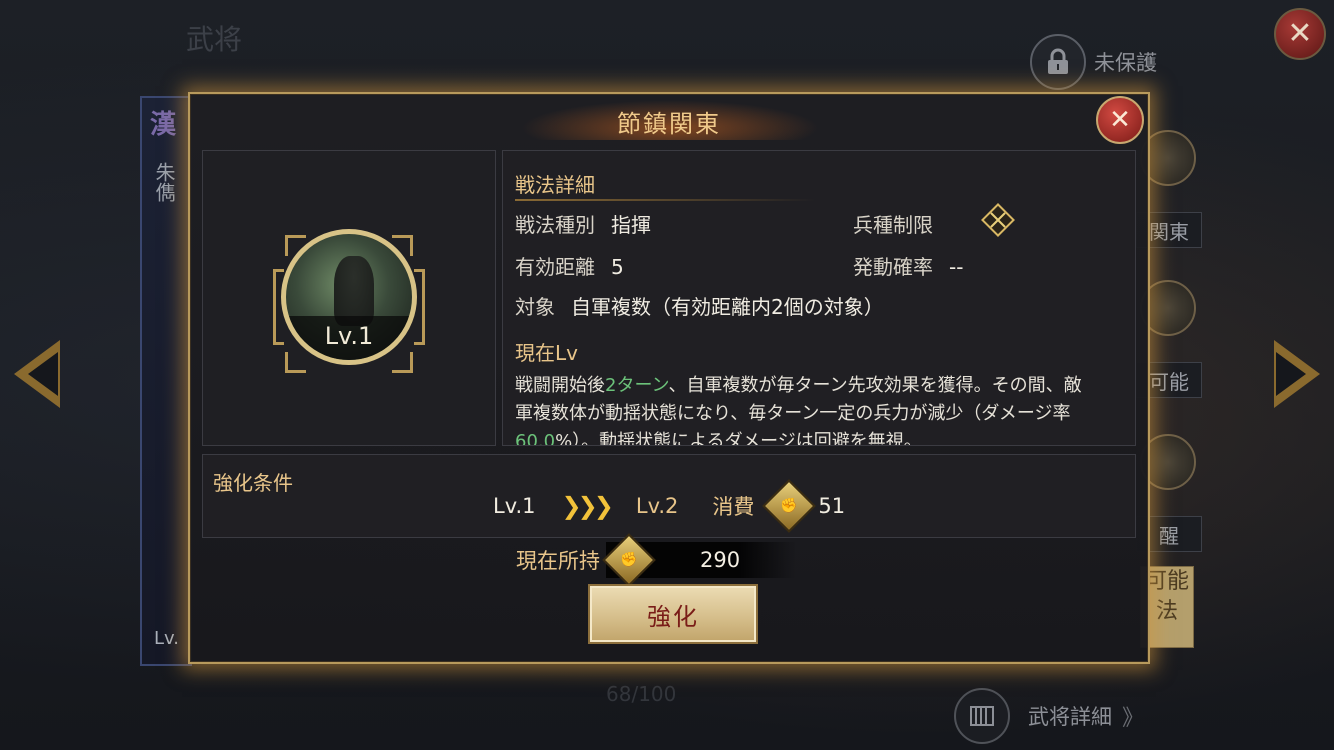 The image size is (1334, 750). I want to click on to-level: Lv.2, so click(657, 506).